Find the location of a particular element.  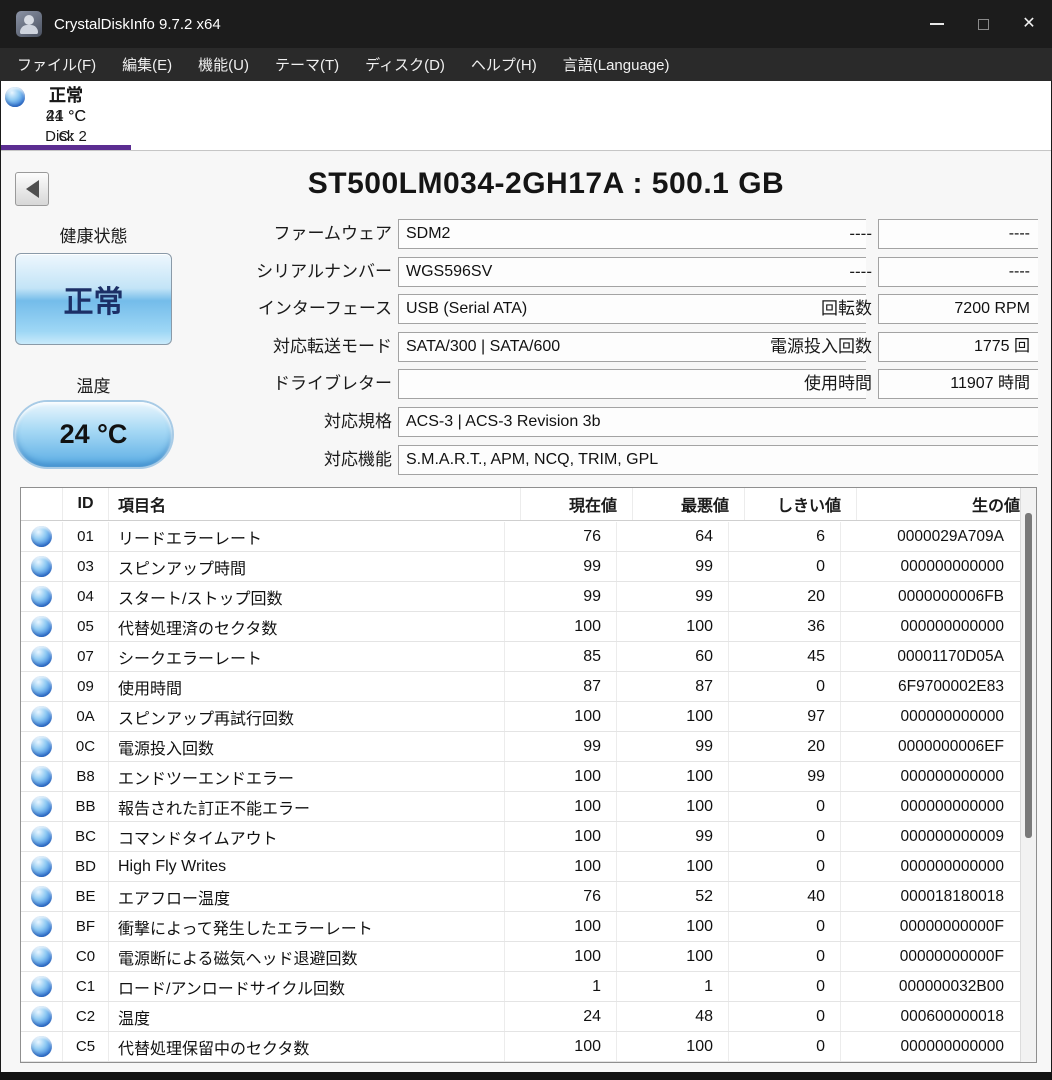

attribute-id: BD is located at coordinates (86, 866).